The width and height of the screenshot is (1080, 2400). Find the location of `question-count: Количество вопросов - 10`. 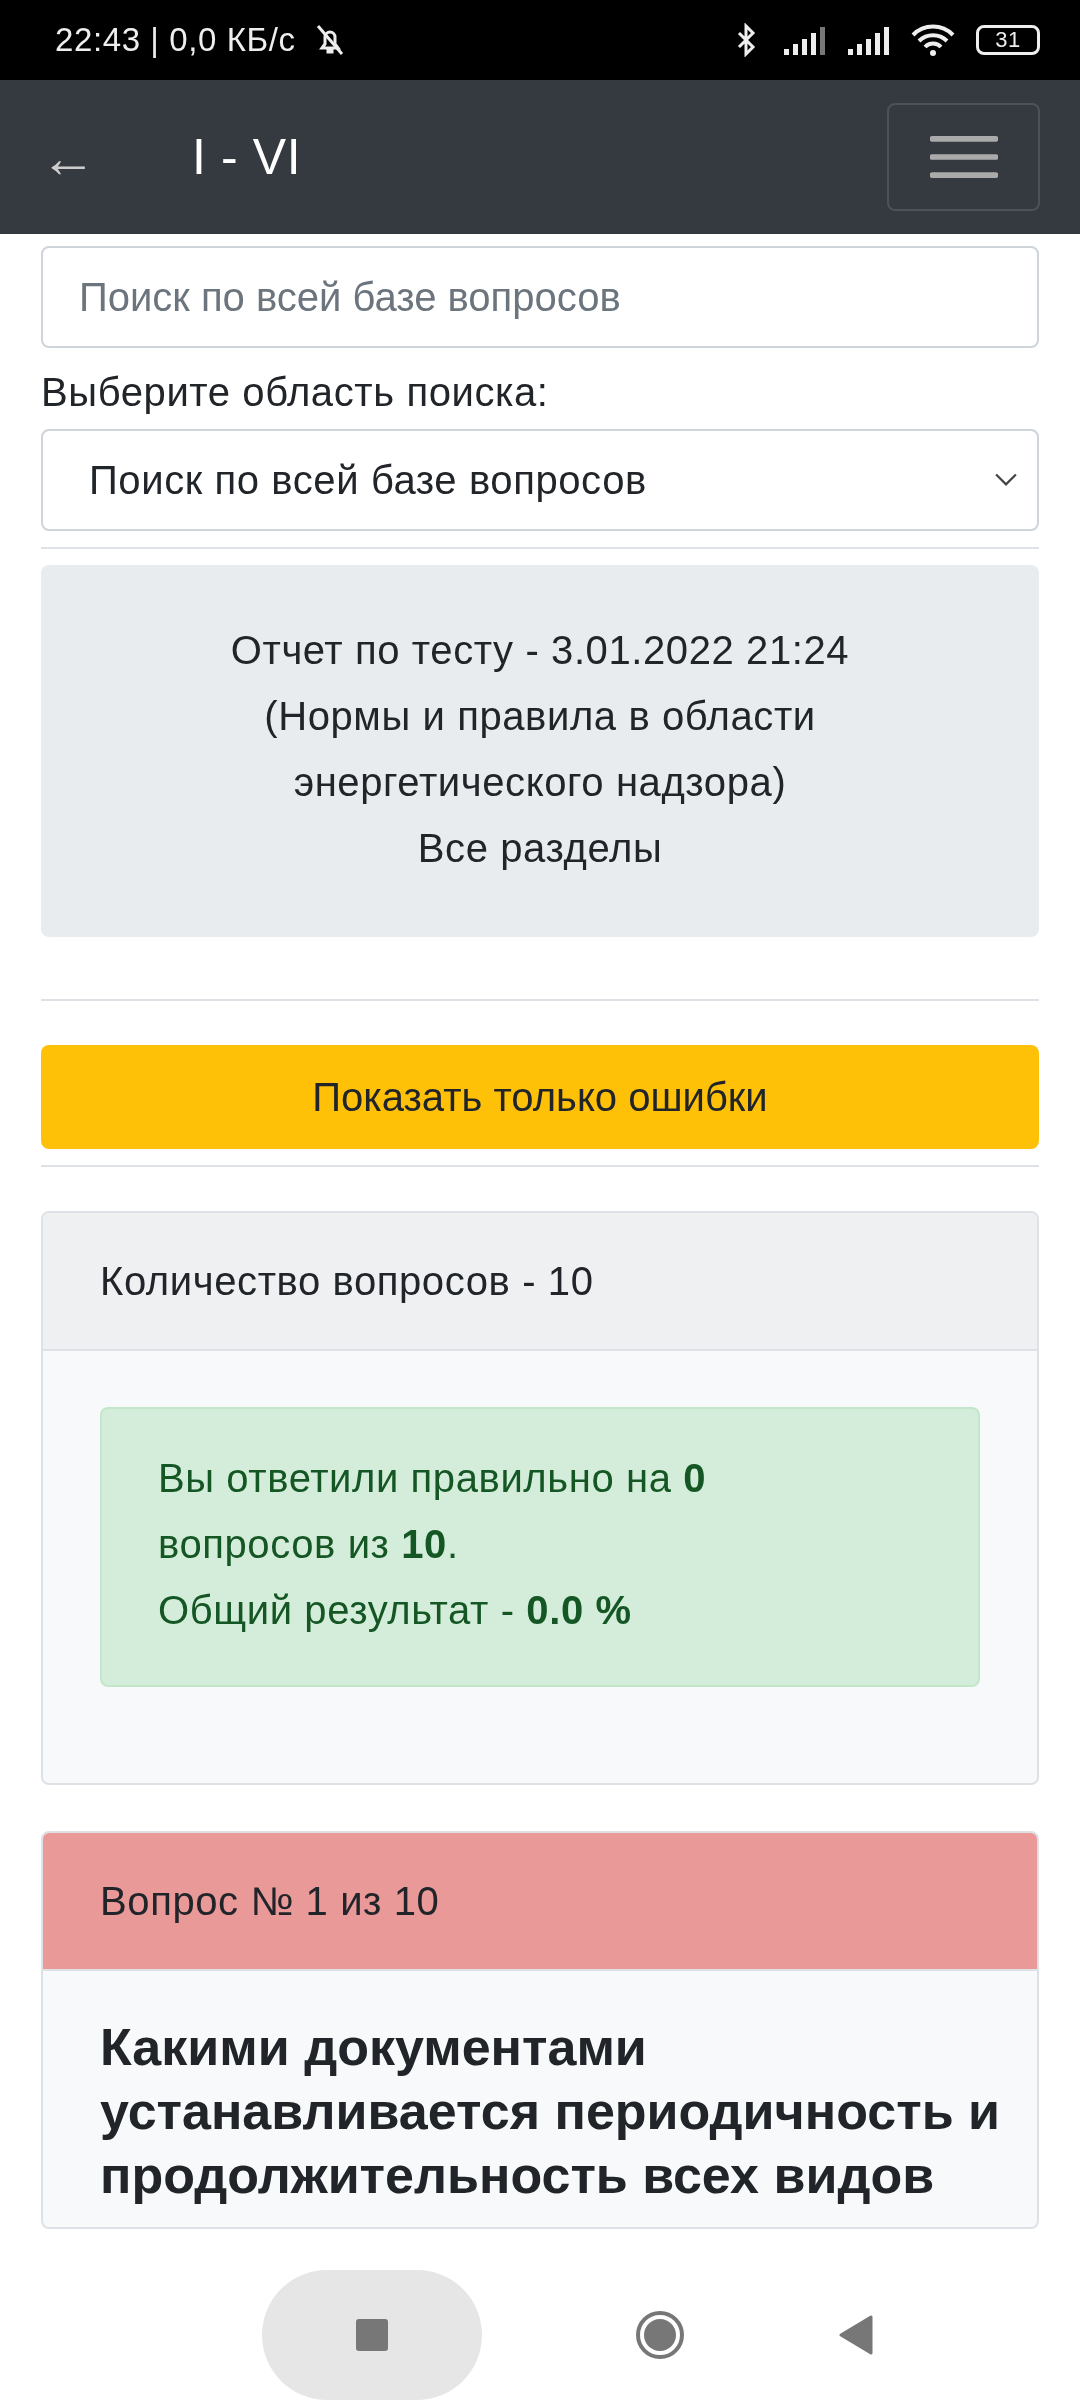

question-count: Количество вопросов - 10 is located at coordinates (347, 1281).